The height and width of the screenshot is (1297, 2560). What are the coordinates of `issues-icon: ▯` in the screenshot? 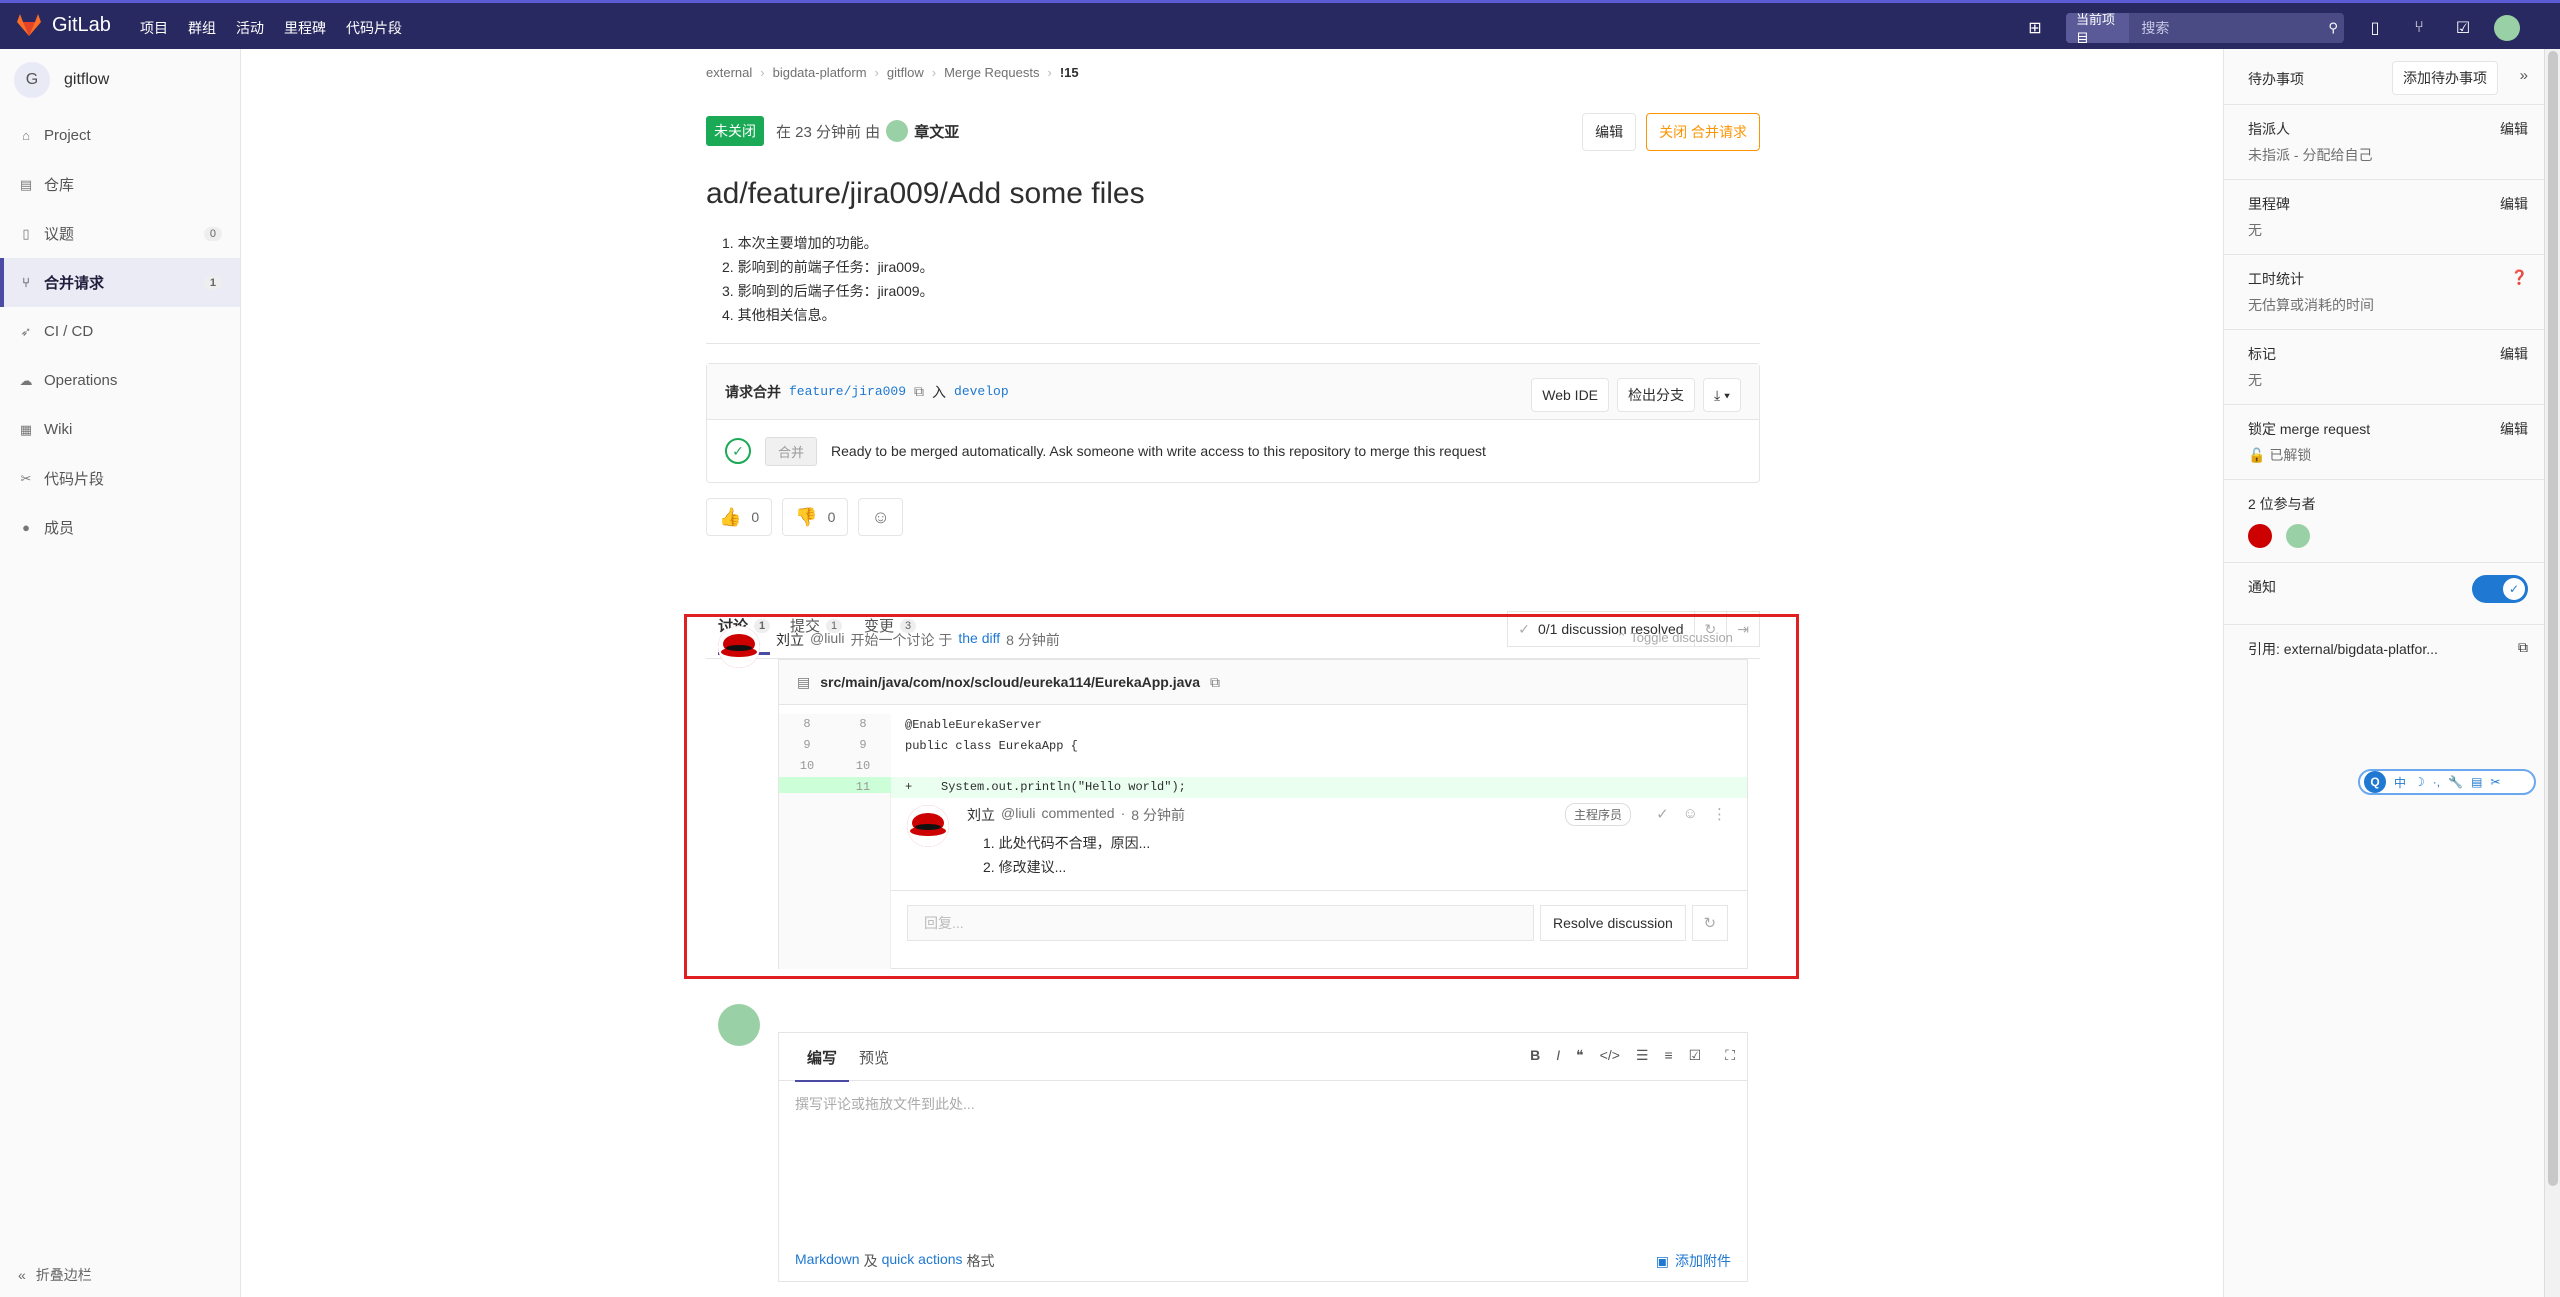 It's located at (2375, 28).